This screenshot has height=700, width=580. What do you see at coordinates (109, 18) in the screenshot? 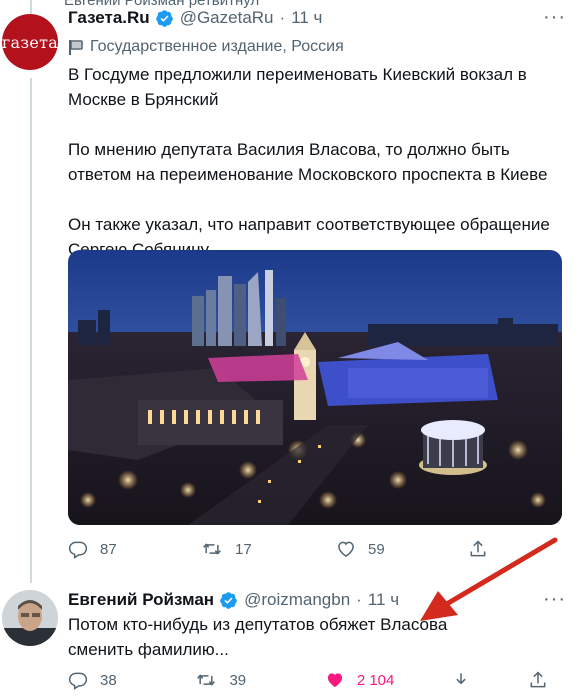
I see `author-name: Газета.Ru` at bounding box center [109, 18].